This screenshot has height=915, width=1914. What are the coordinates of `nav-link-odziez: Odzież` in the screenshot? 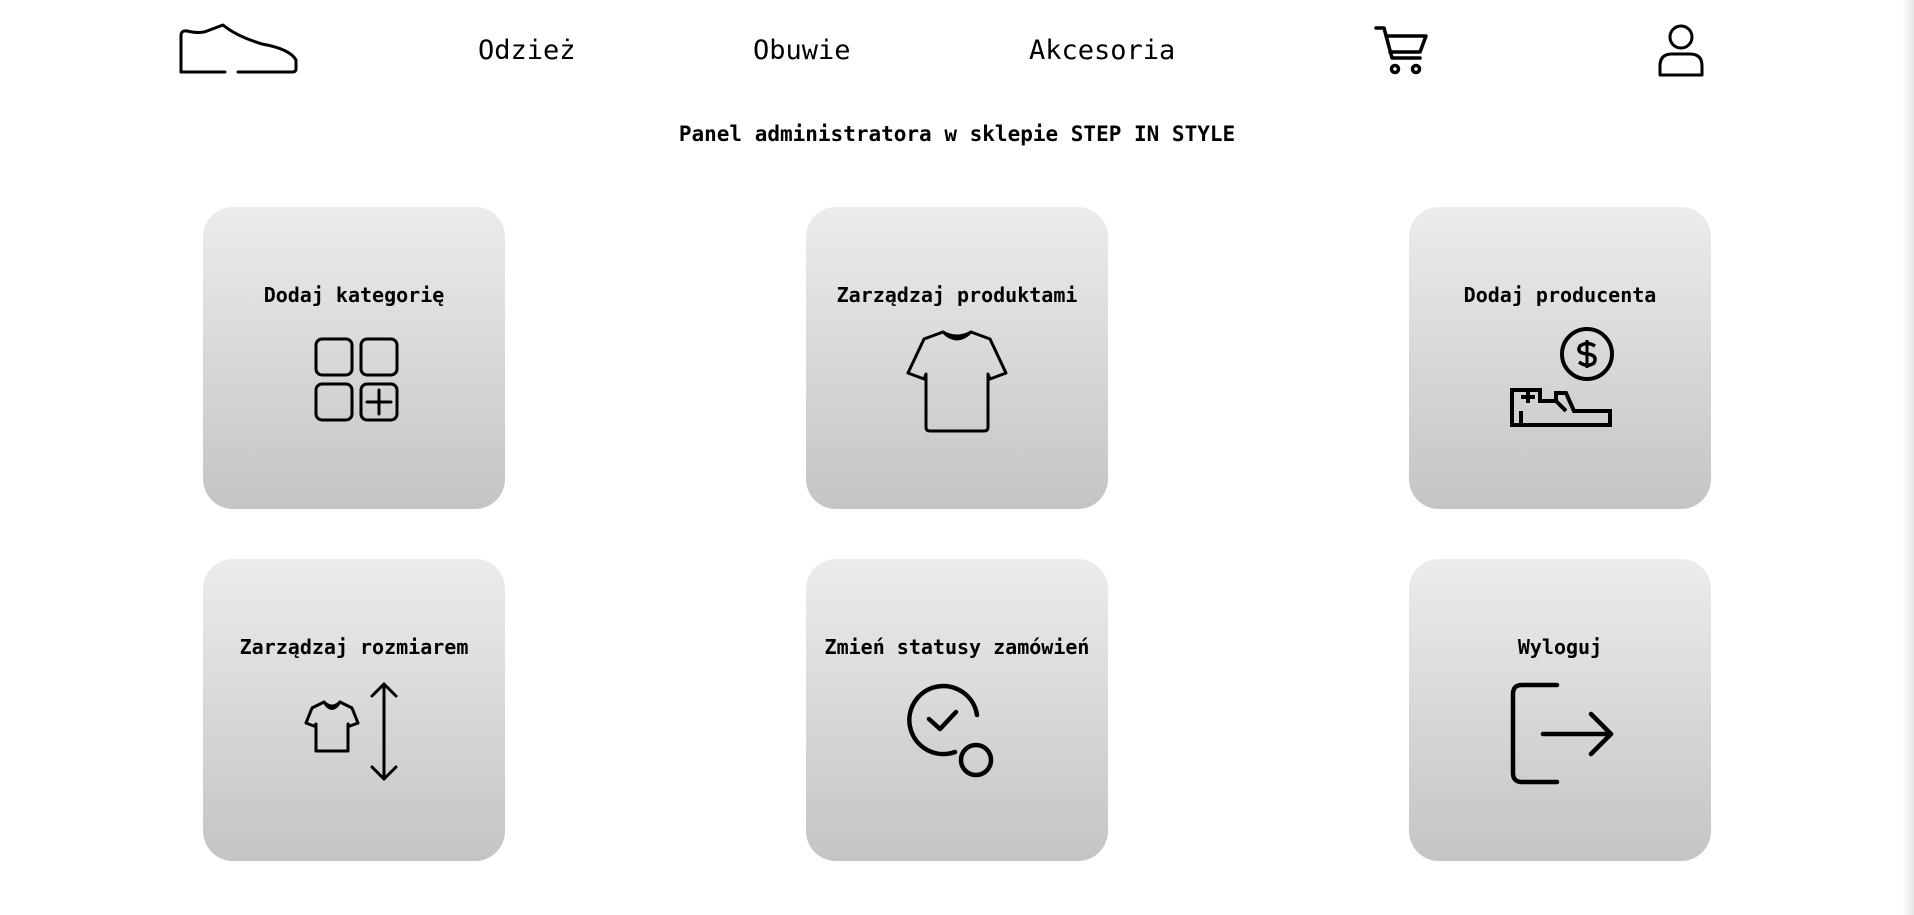 It's located at (527, 51).